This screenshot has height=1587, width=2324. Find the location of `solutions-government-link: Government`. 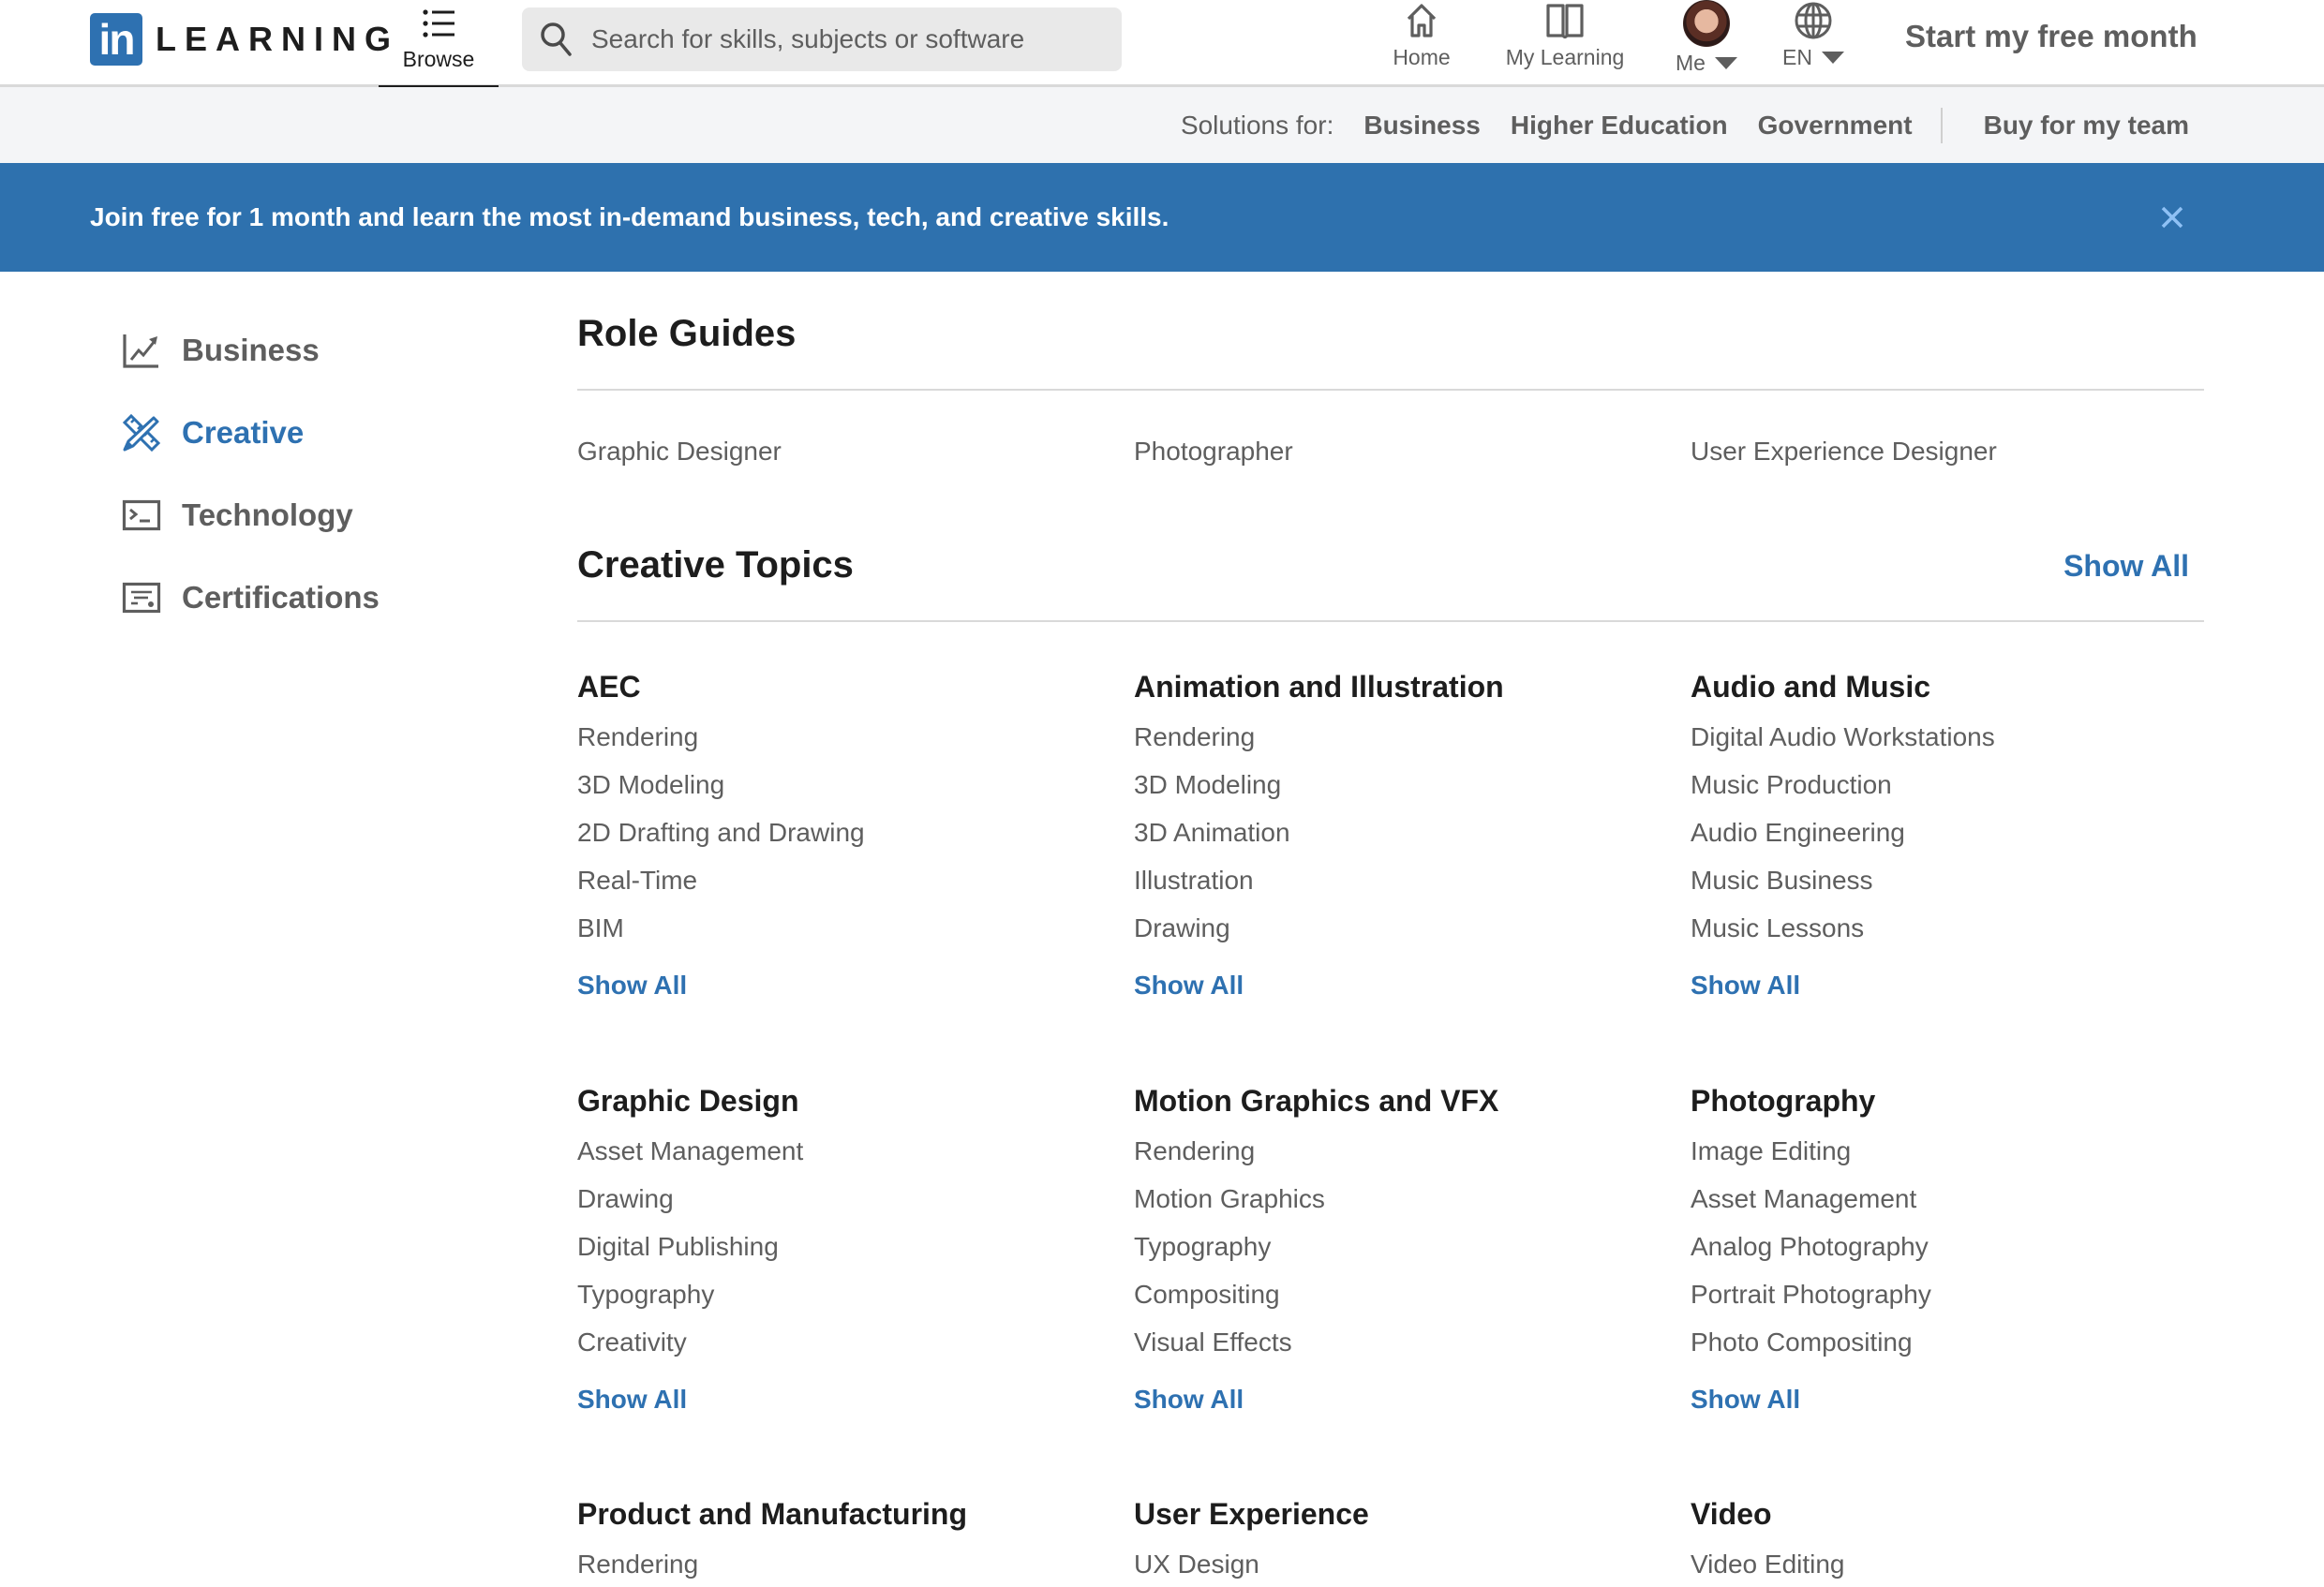

solutions-government-link: Government is located at coordinates (1835, 126).